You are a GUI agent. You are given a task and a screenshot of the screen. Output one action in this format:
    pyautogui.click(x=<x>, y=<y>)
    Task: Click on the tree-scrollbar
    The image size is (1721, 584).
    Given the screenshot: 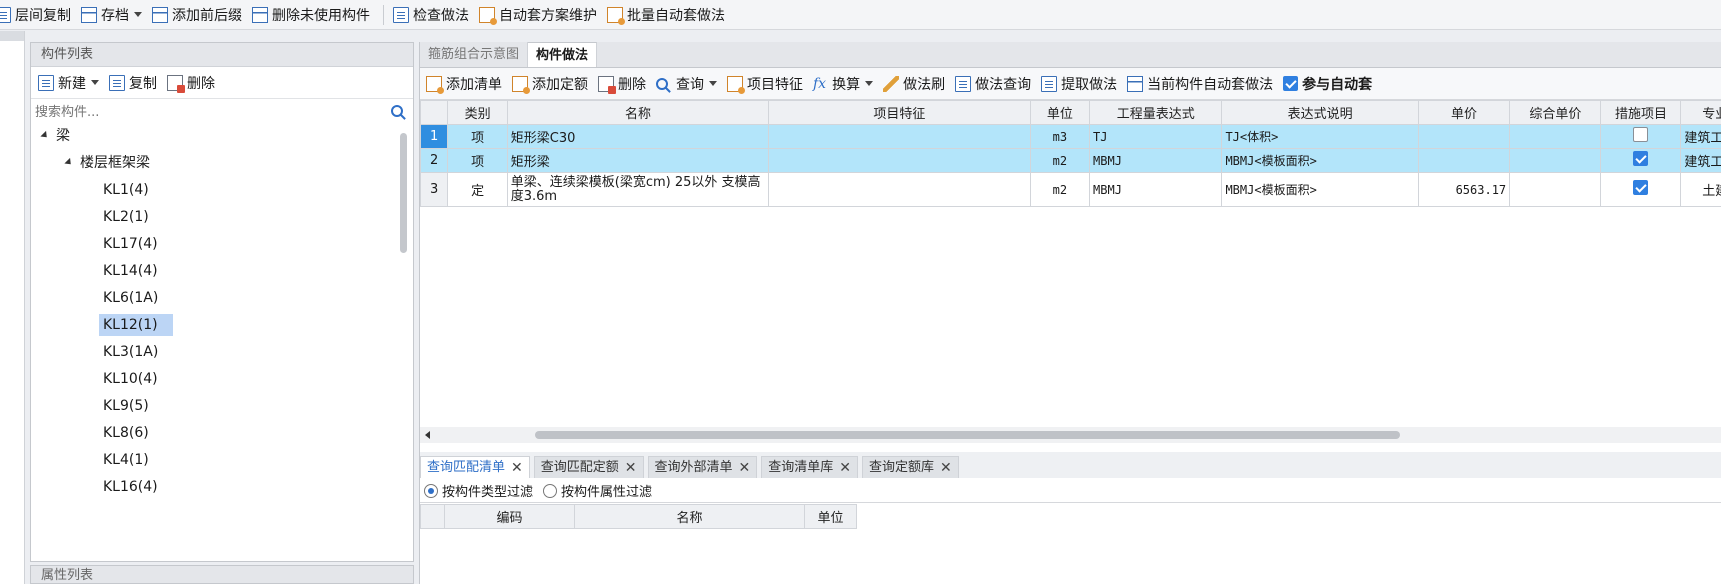 What is the action you would take?
    pyautogui.click(x=403, y=193)
    